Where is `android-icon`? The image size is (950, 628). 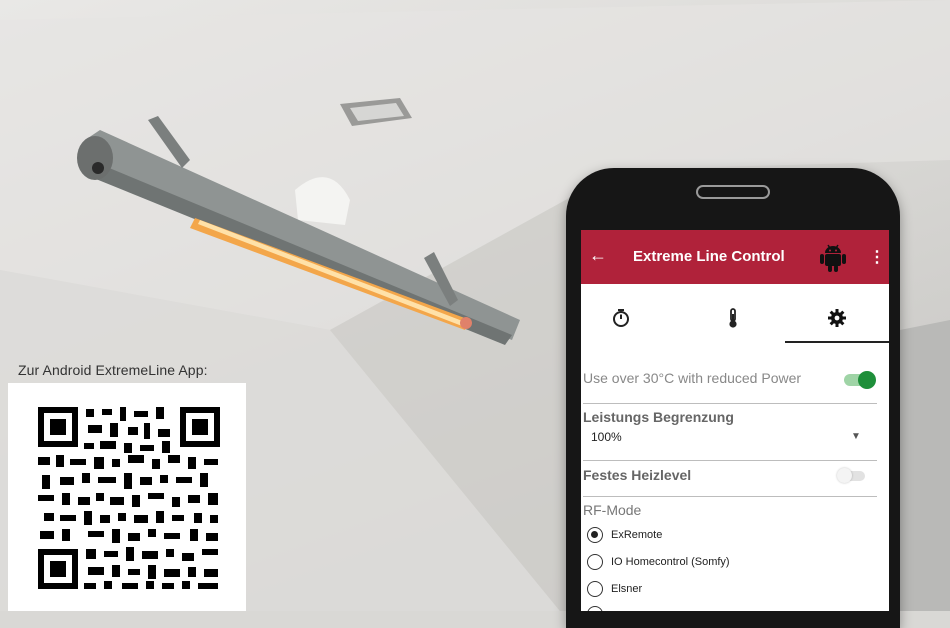 android-icon is located at coordinates (833, 258).